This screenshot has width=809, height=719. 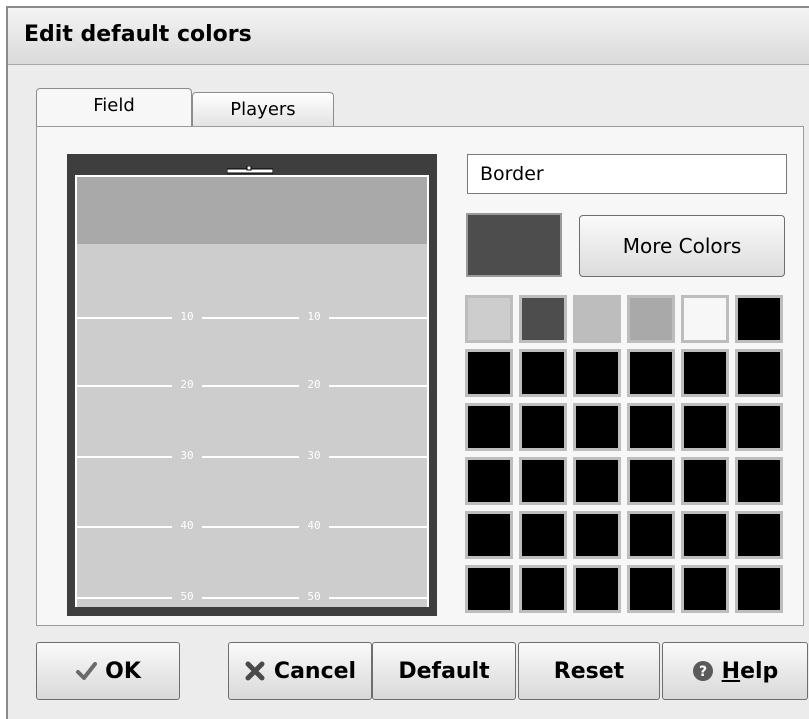 I want to click on ok-button: OK, so click(x=108, y=671).